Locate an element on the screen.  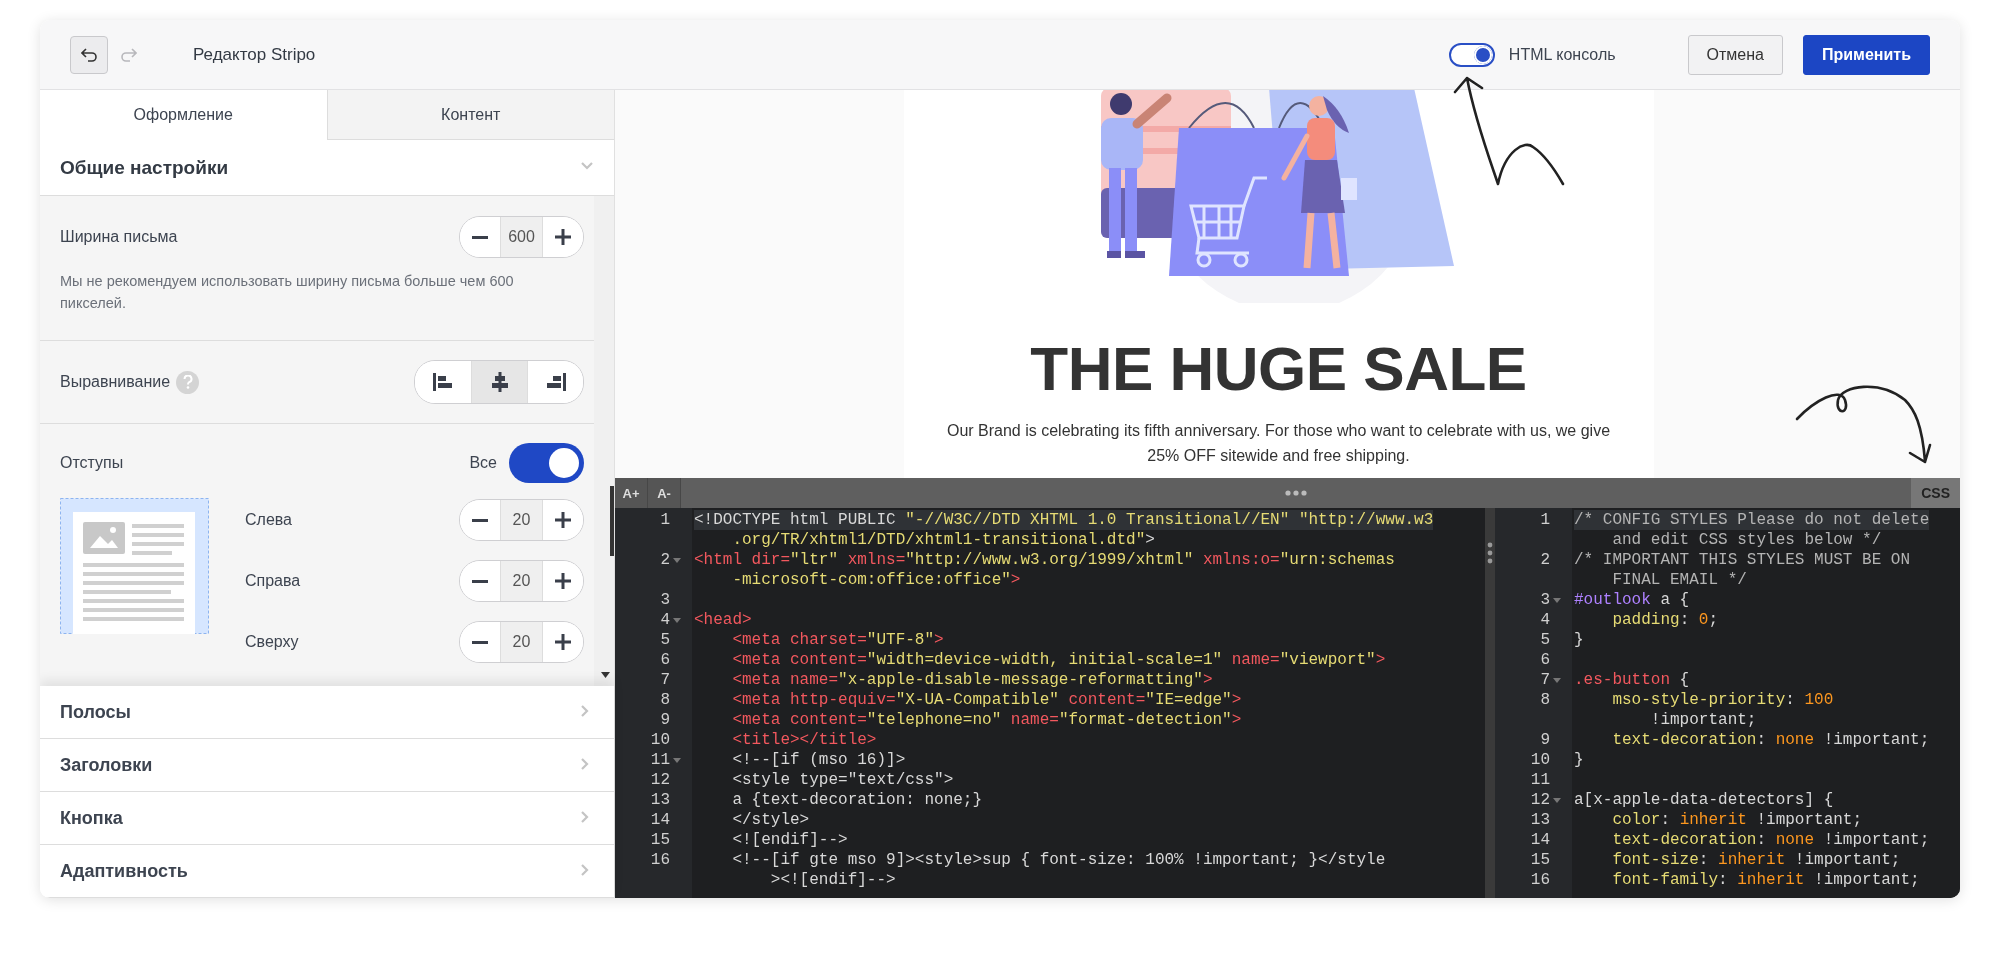
code-line: <!--[if gte mso 9]><style>sup { font-size: 100% !important; }</style ><![endif]--> is located at coordinates (1058, 870).